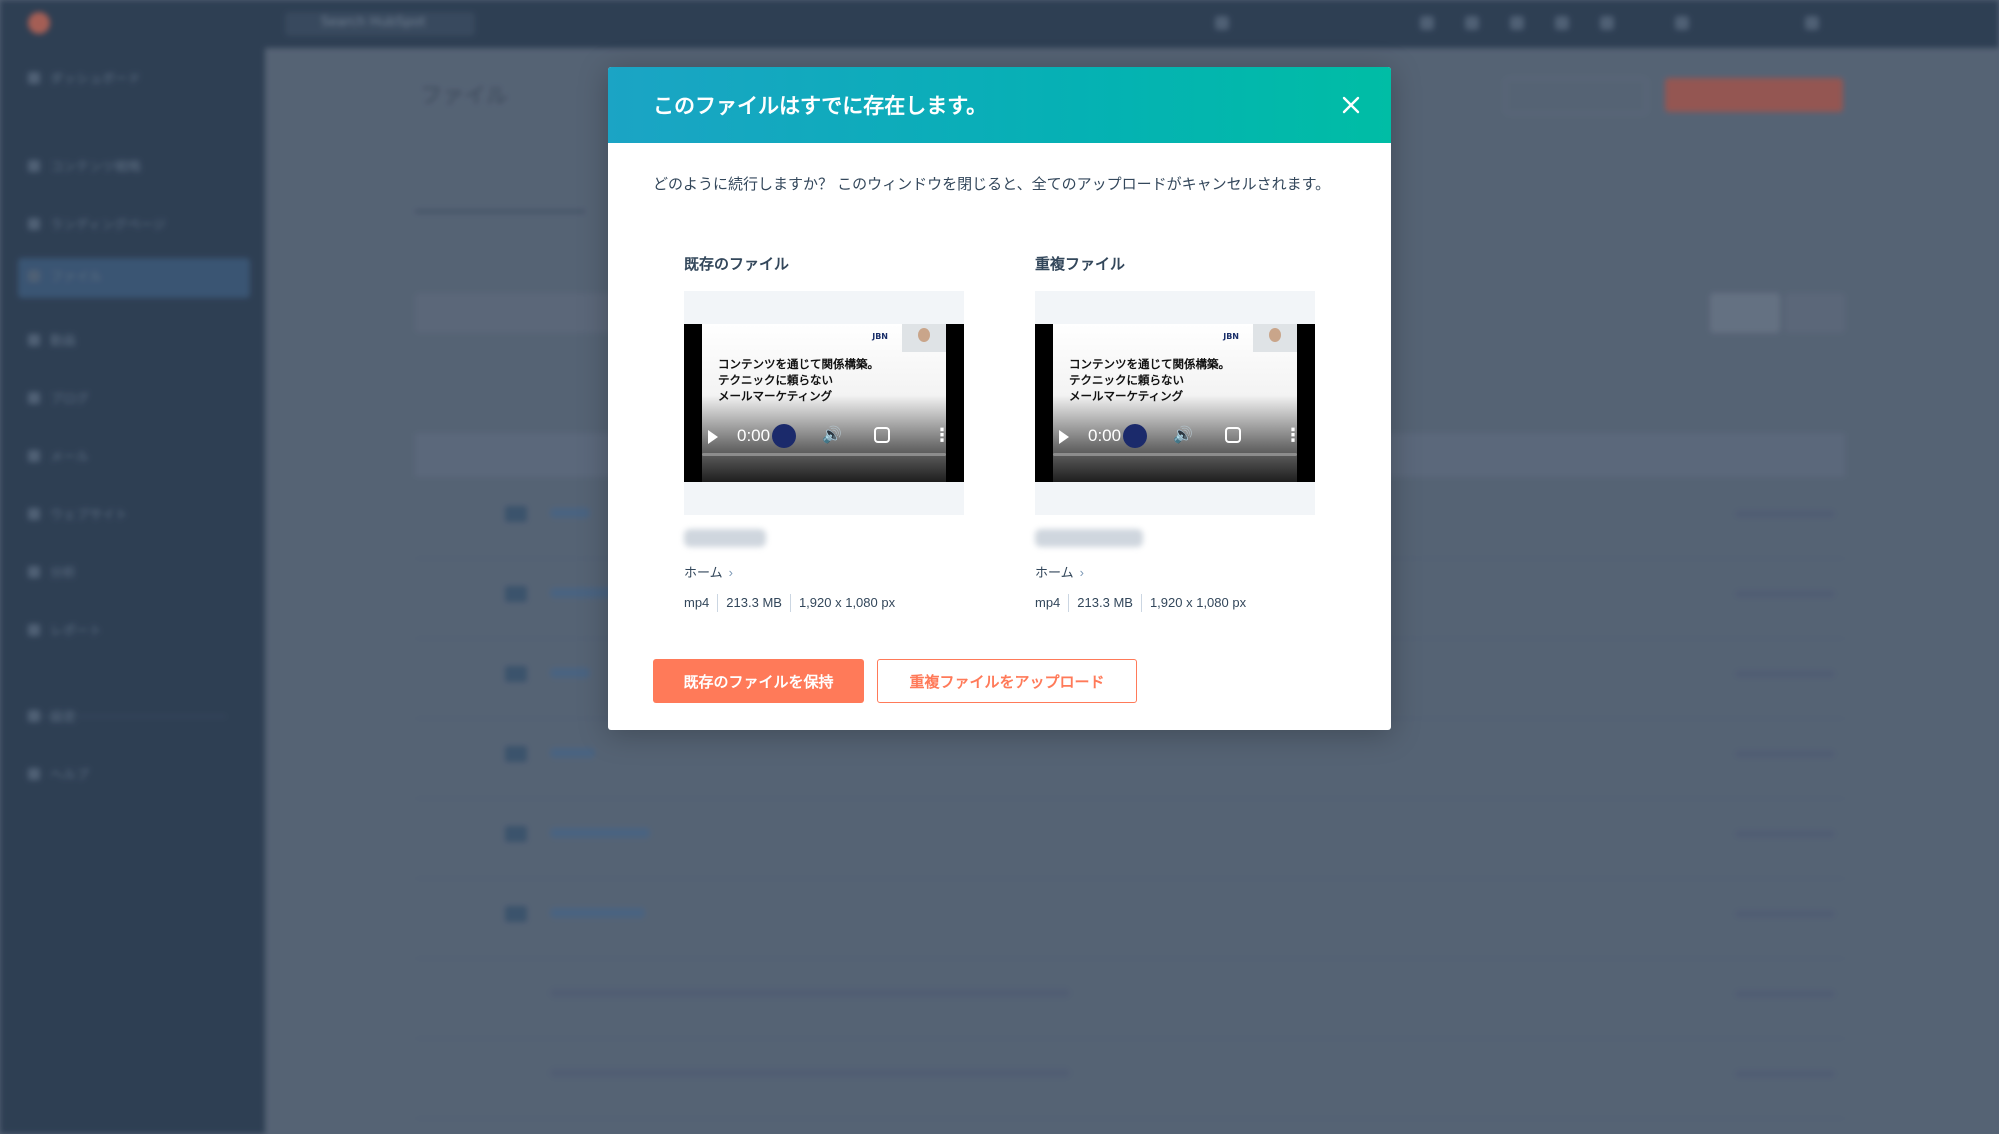  Describe the element at coordinates (820, 106) in the screenshot. I see `dialog-title: このファイルはすでに存在します。` at that location.